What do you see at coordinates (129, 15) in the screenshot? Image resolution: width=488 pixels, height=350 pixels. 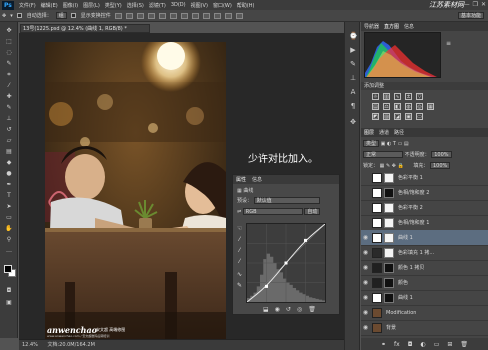 I see `align-middle-icon` at bounding box center [129, 15].